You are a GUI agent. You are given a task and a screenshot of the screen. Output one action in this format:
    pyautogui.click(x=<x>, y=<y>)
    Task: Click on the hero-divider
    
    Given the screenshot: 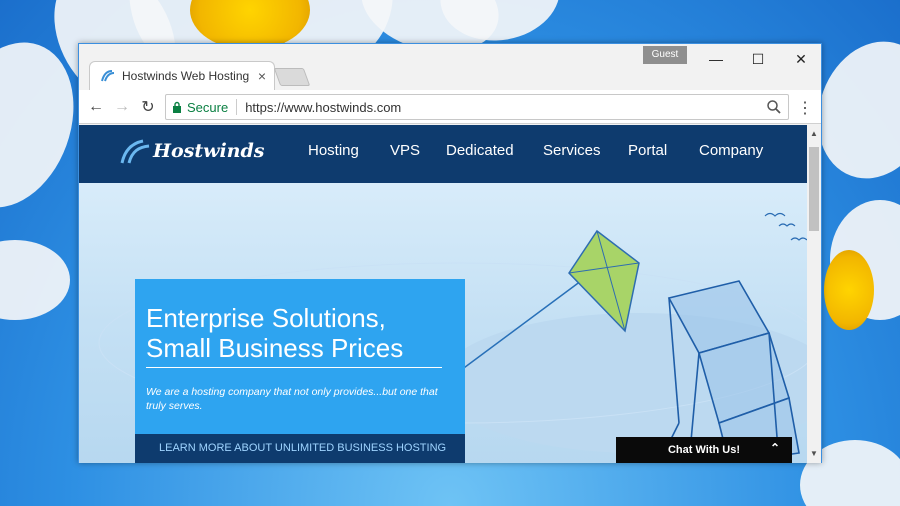 What is the action you would take?
    pyautogui.click(x=294, y=367)
    